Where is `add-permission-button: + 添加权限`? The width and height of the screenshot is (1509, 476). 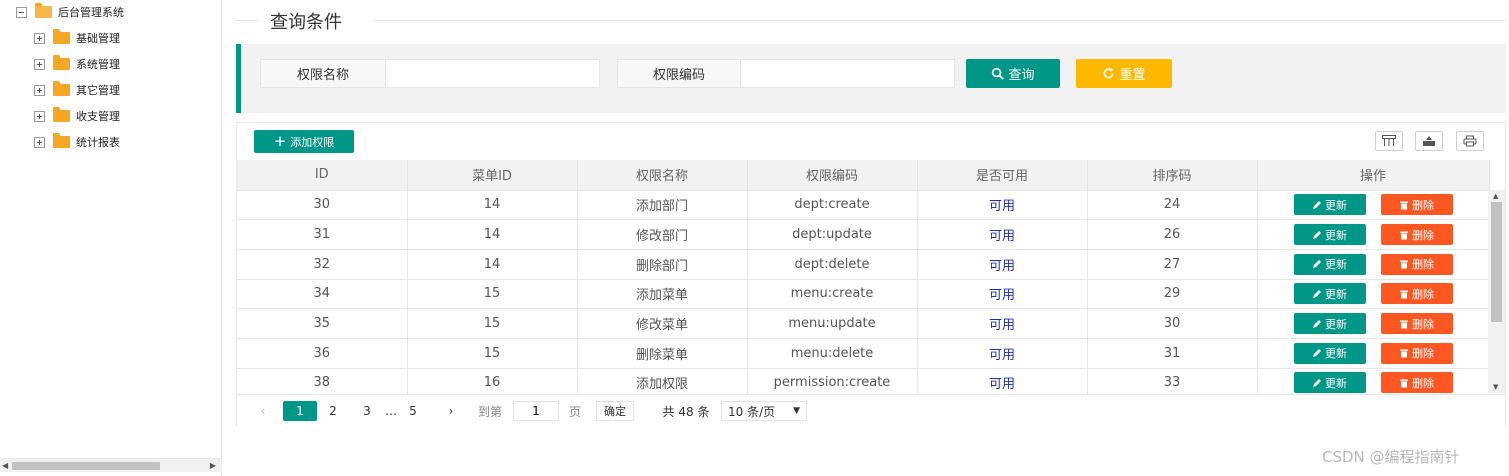 add-permission-button: + 添加权限 is located at coordinates (304, 141).